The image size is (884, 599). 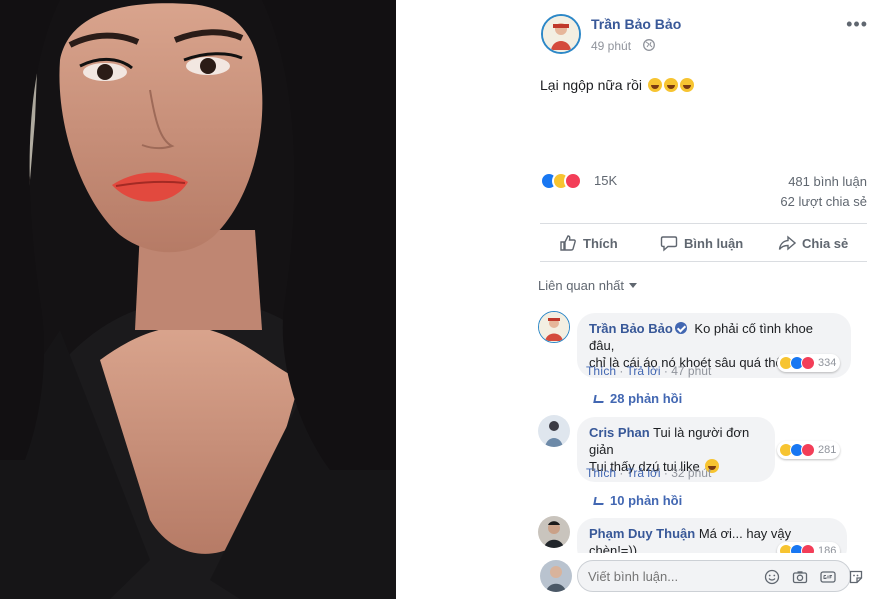 What do you see at coordinates (646, 398) in the screenshot?
I see `replies-count: 28 phản hồi` at bounding box center [646, 398].